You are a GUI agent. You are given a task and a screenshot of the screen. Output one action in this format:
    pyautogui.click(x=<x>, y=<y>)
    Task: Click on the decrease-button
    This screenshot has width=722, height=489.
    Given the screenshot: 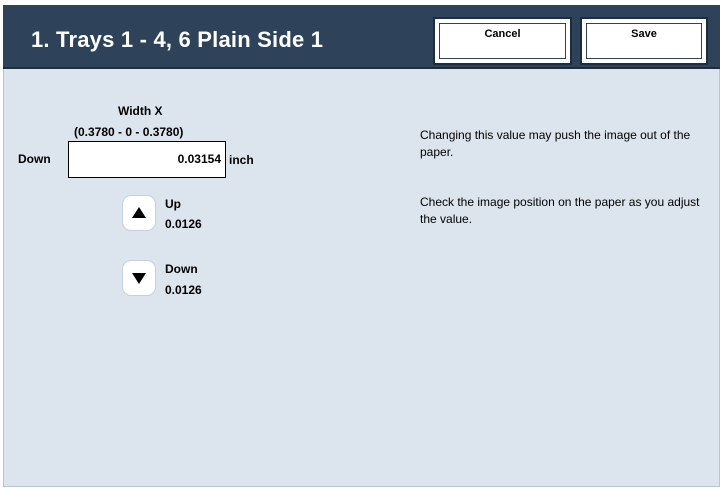 What is the action you would take?
    pyautogui.click(x=139, y=278)
    